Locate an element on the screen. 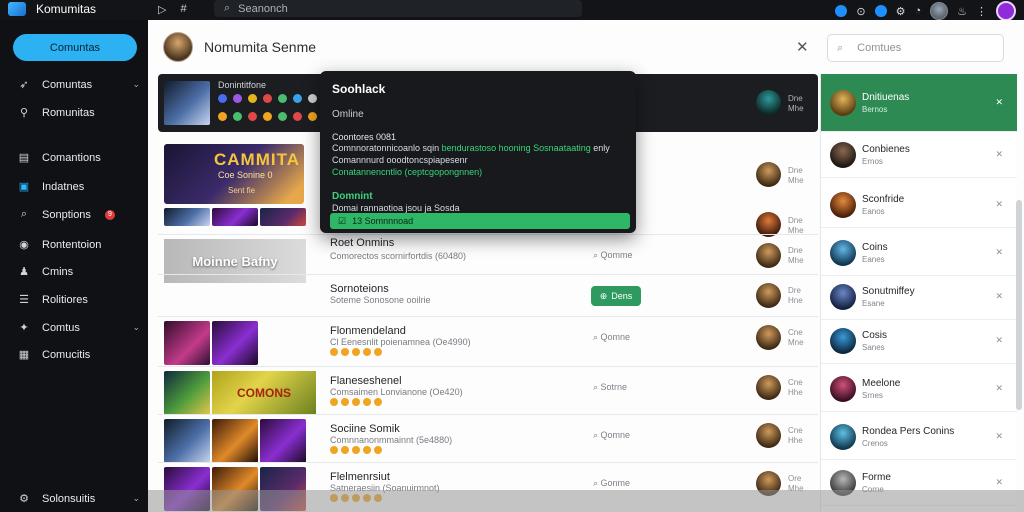 Image resolution: width=1024 pixels, height=512 pixels. location-icon: ⊙ is located at coordinates (860, 11).